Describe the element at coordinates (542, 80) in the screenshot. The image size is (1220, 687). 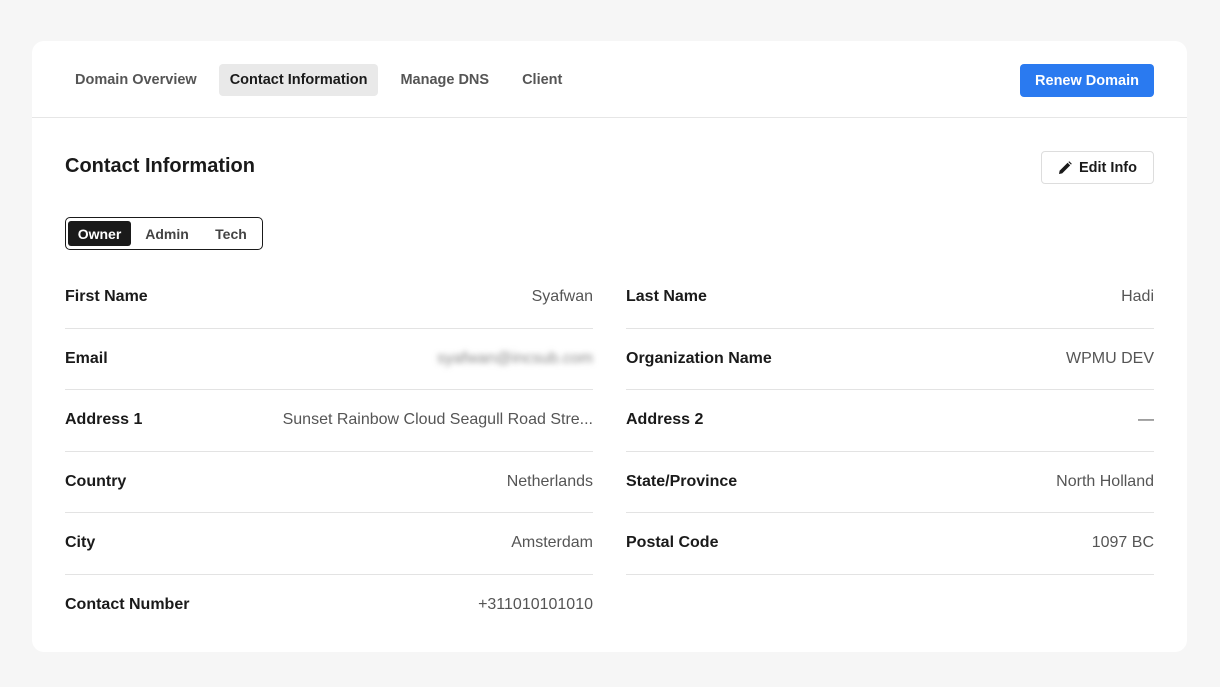
I see `tab-client: Client` at that location.